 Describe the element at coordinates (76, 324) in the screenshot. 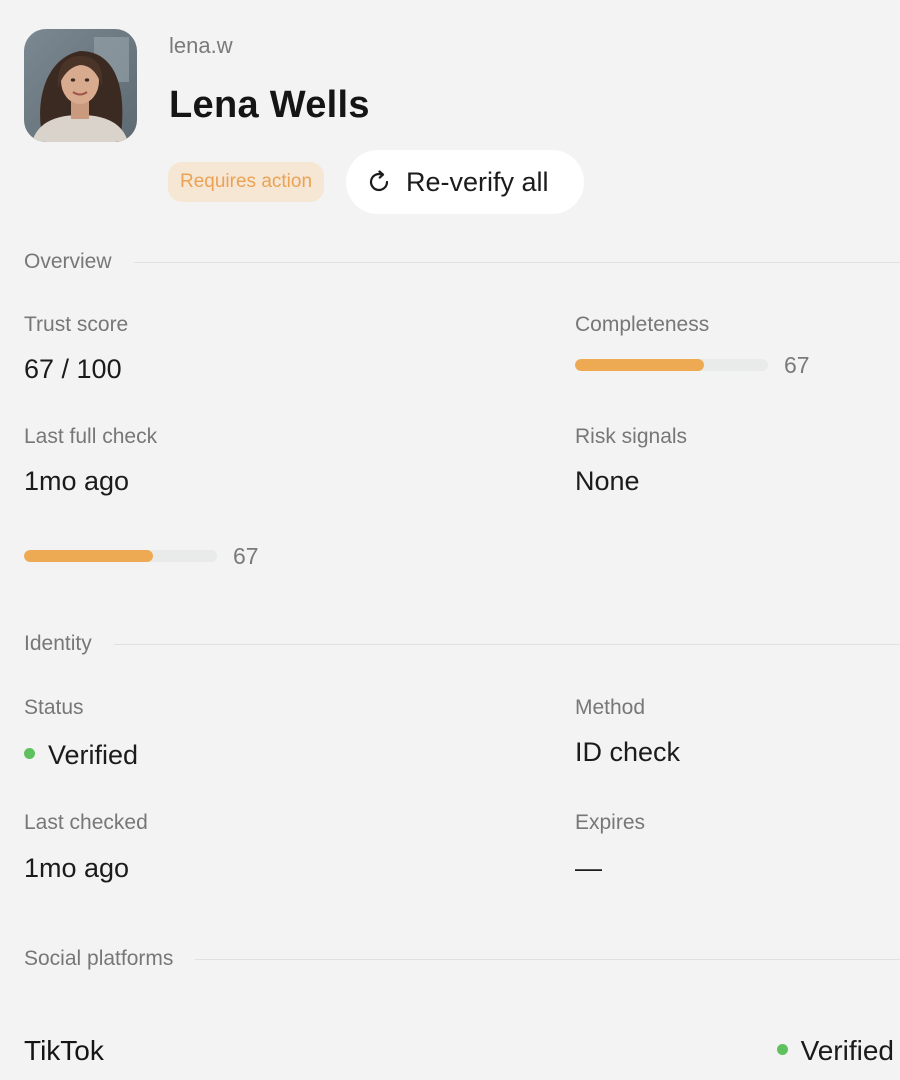

I see `trust-score-label: Trust score` at that location.